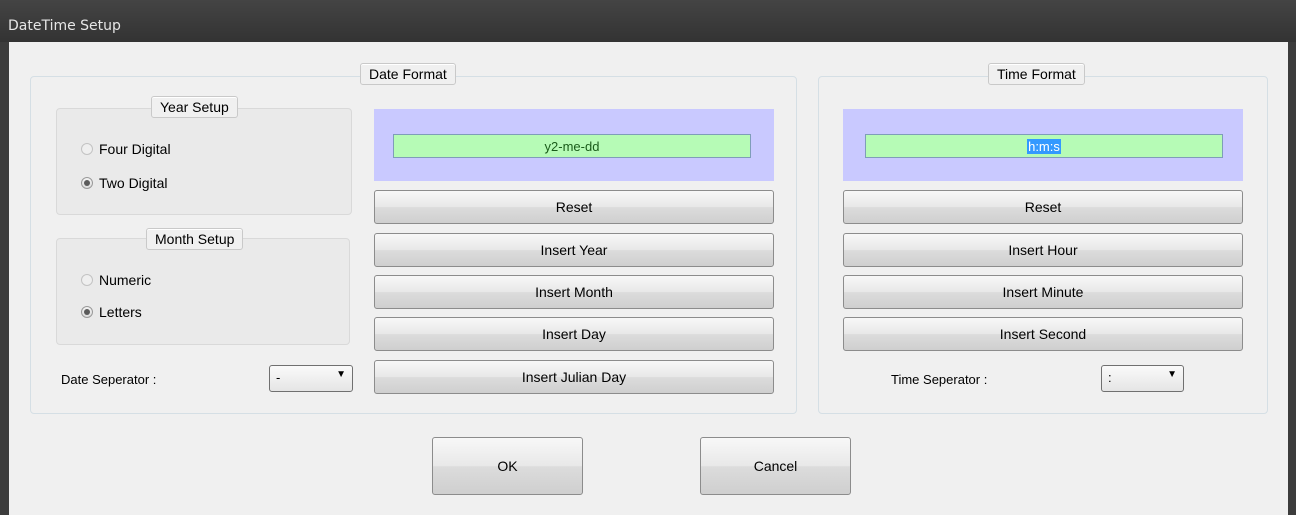  I want to click on insert-hour-button: Insert Hour, so click(1043, 250).